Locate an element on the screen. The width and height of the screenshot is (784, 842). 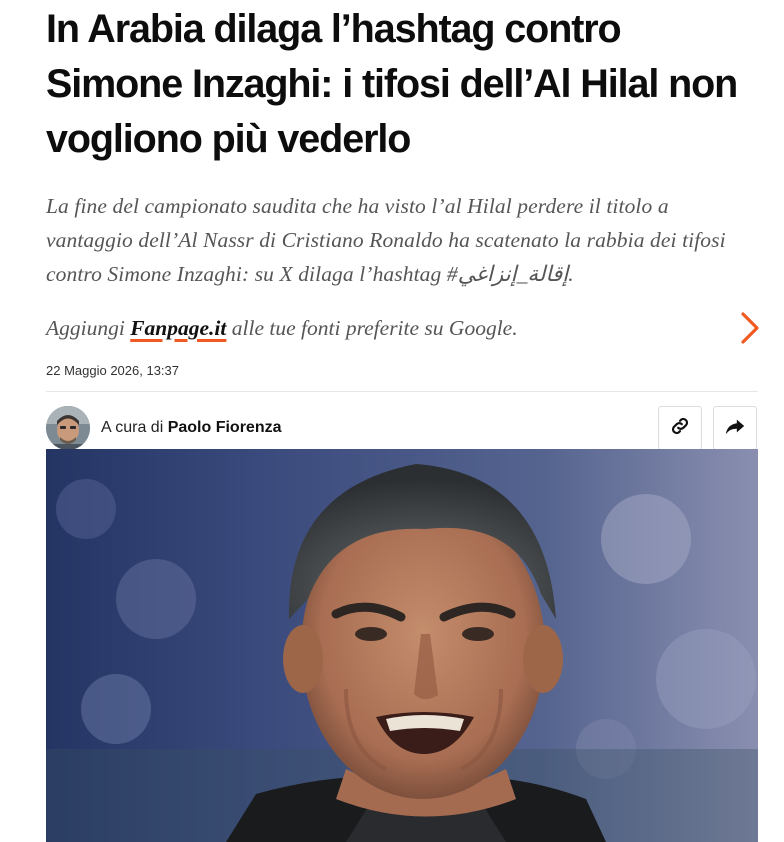
chevron-right-icon is located at coordinates (750, 328).